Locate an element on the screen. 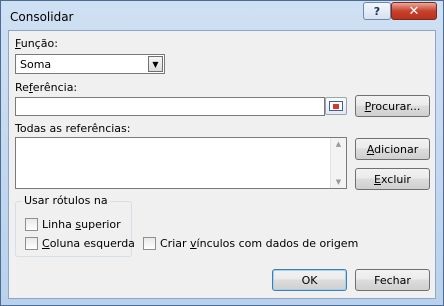  close-icon: ✕ is located at coordinates (414, 11).